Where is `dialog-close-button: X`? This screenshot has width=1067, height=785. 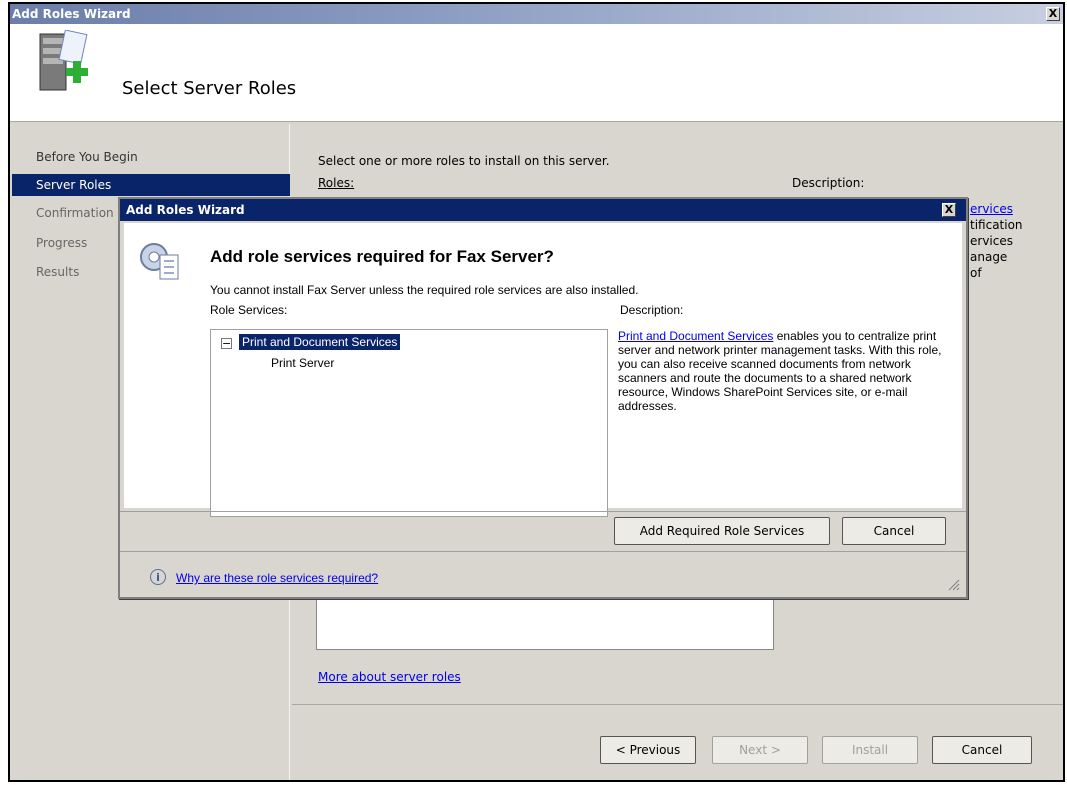 dialog-close-button: X is located at coordinates (949, 210).